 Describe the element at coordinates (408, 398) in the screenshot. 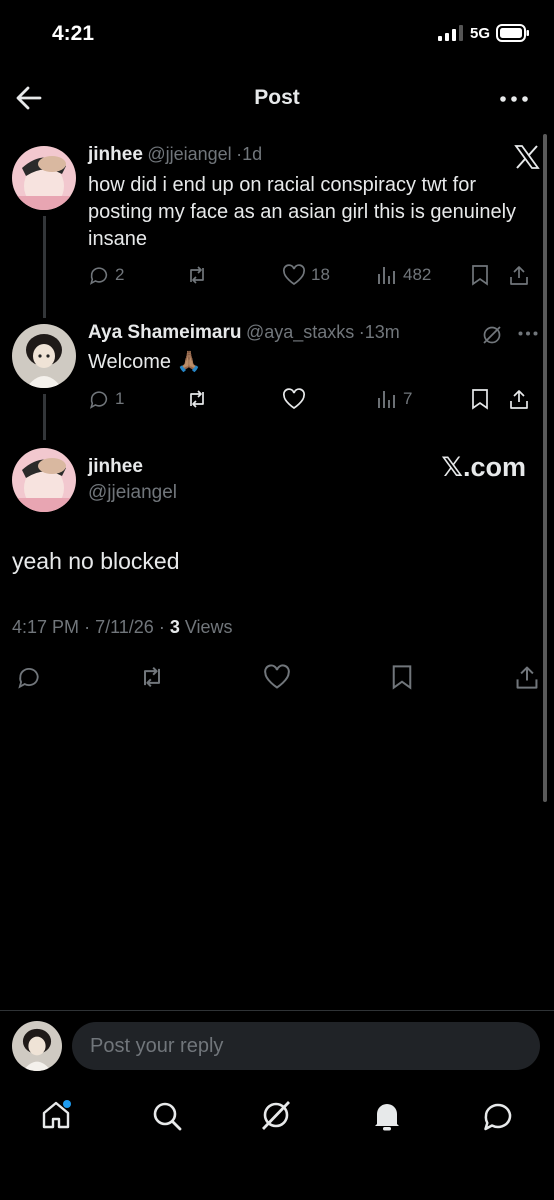

I see `view-count: 7` at that location.